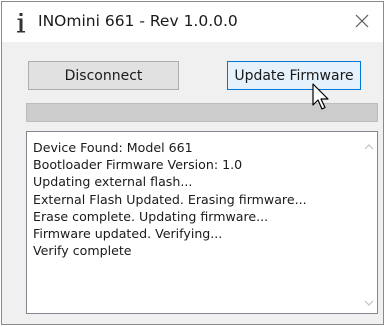 This screenshot has height=327, width=386. I want to click on close-button, so click(362, 22).